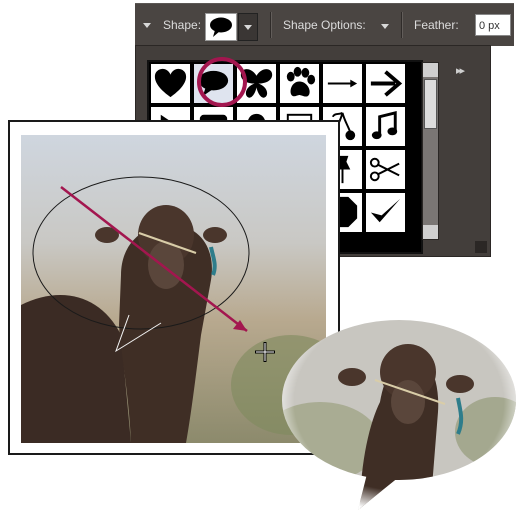  I want to click on feather-label: Feather:, so click(436, 25).